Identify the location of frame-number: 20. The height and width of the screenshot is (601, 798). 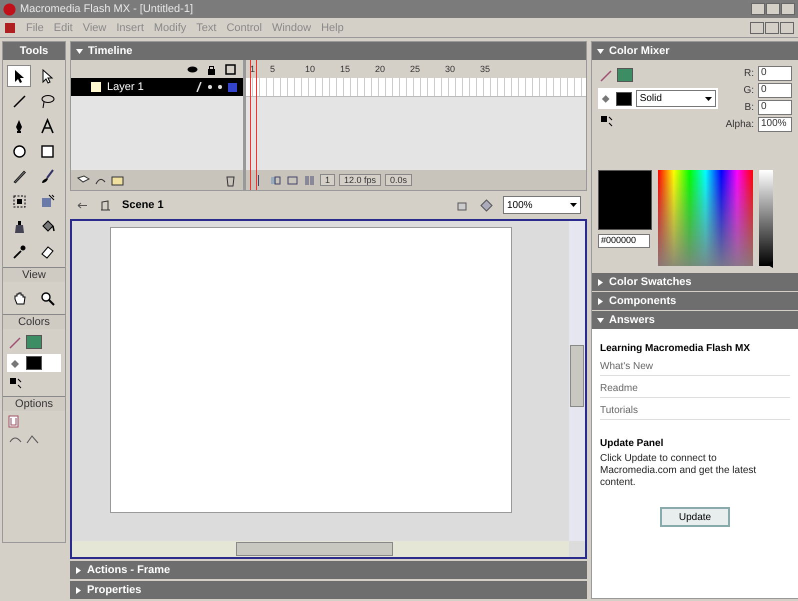
(380, 69).